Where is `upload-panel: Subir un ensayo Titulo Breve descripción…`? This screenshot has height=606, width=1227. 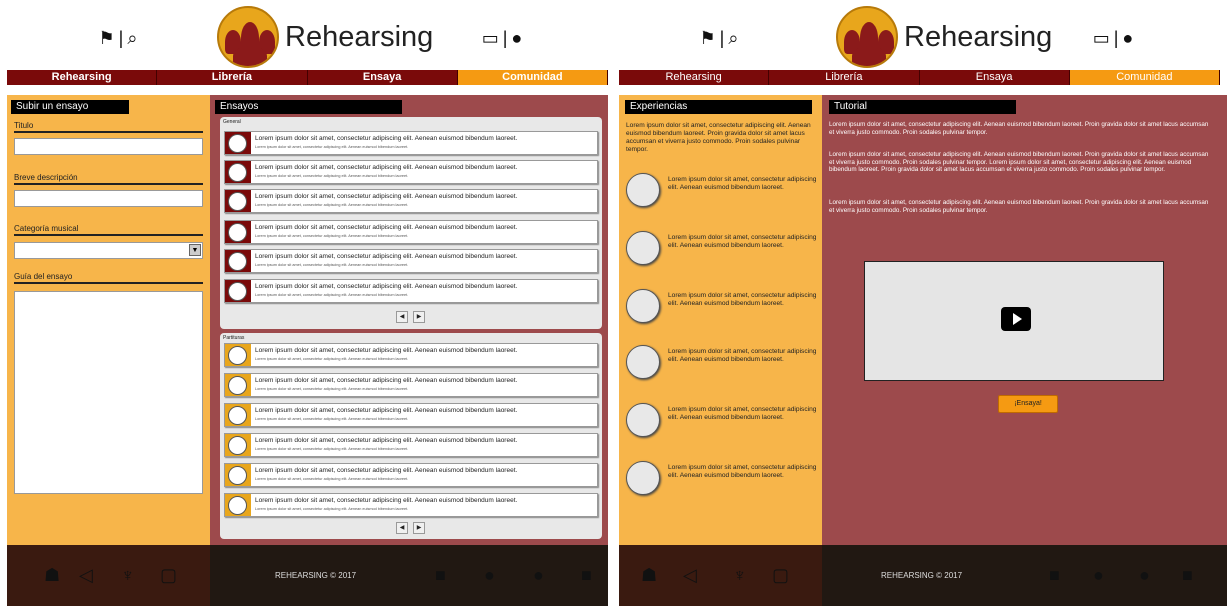
upload-panel: Subir un ensayo Titulo Breve descripción… is located at coordinates (108, 320).